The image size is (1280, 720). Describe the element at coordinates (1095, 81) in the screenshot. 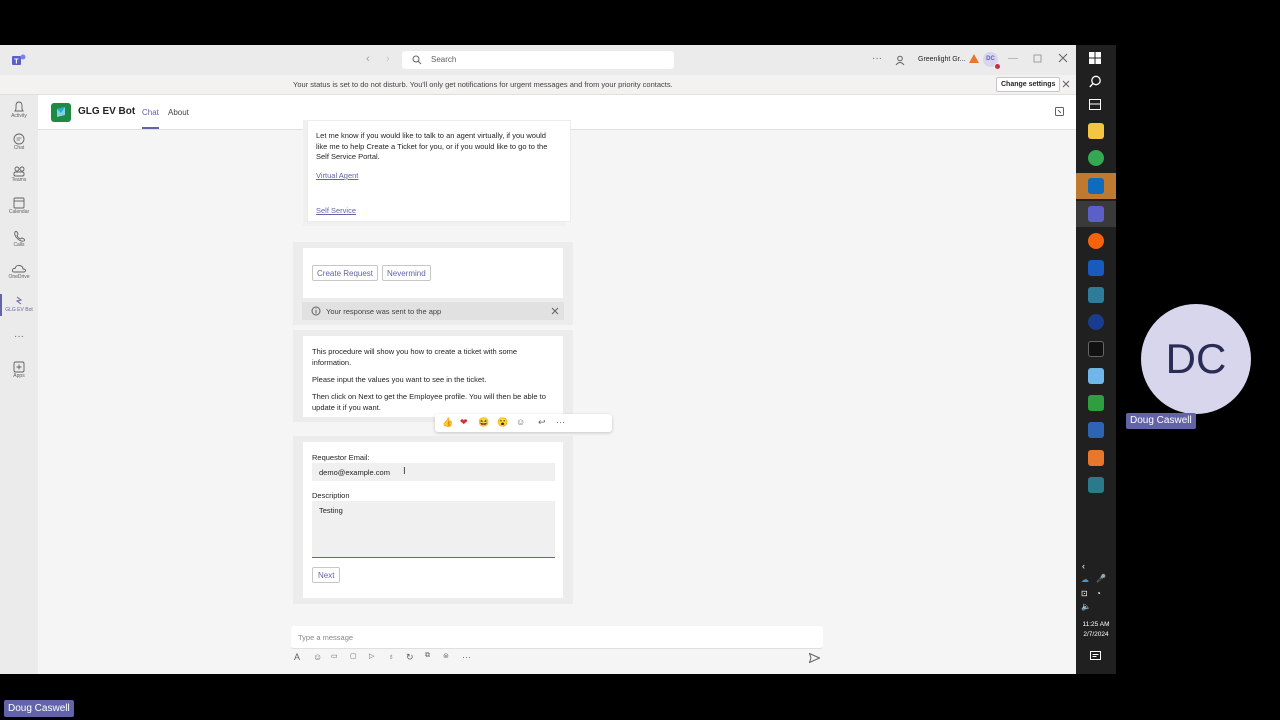

I see `search-icon` at that location.